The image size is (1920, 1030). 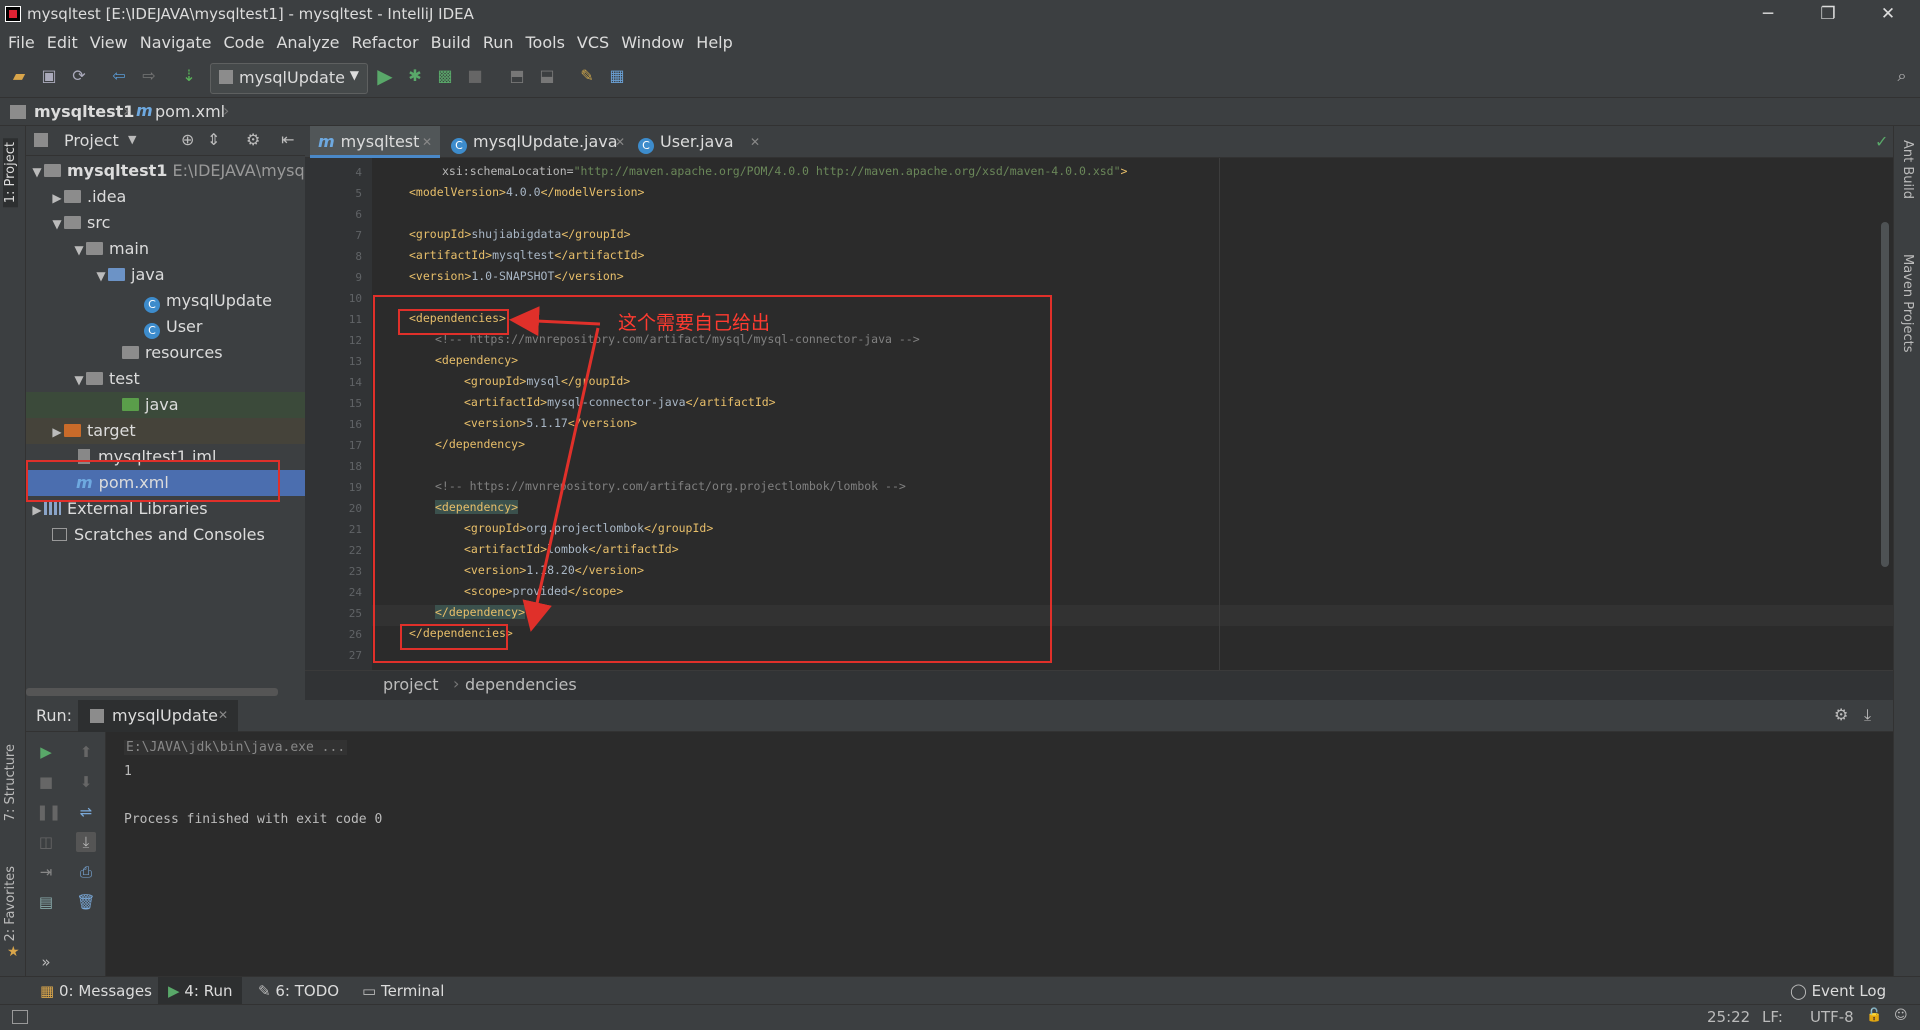 I want to click on nav-file: pom.xml, so click(x=190, y=111).